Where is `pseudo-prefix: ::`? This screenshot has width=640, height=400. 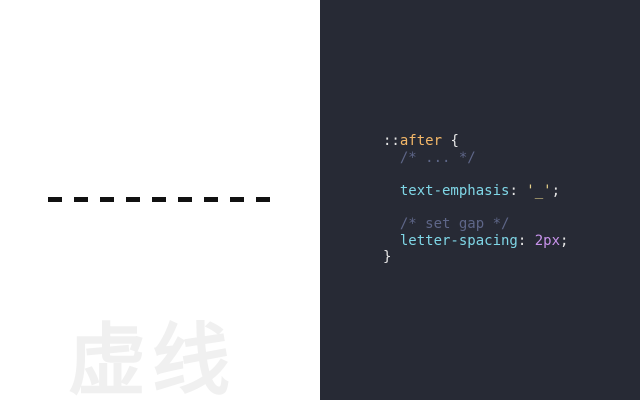 pseudo-prefix: :: is located at coordinates (391, 141).